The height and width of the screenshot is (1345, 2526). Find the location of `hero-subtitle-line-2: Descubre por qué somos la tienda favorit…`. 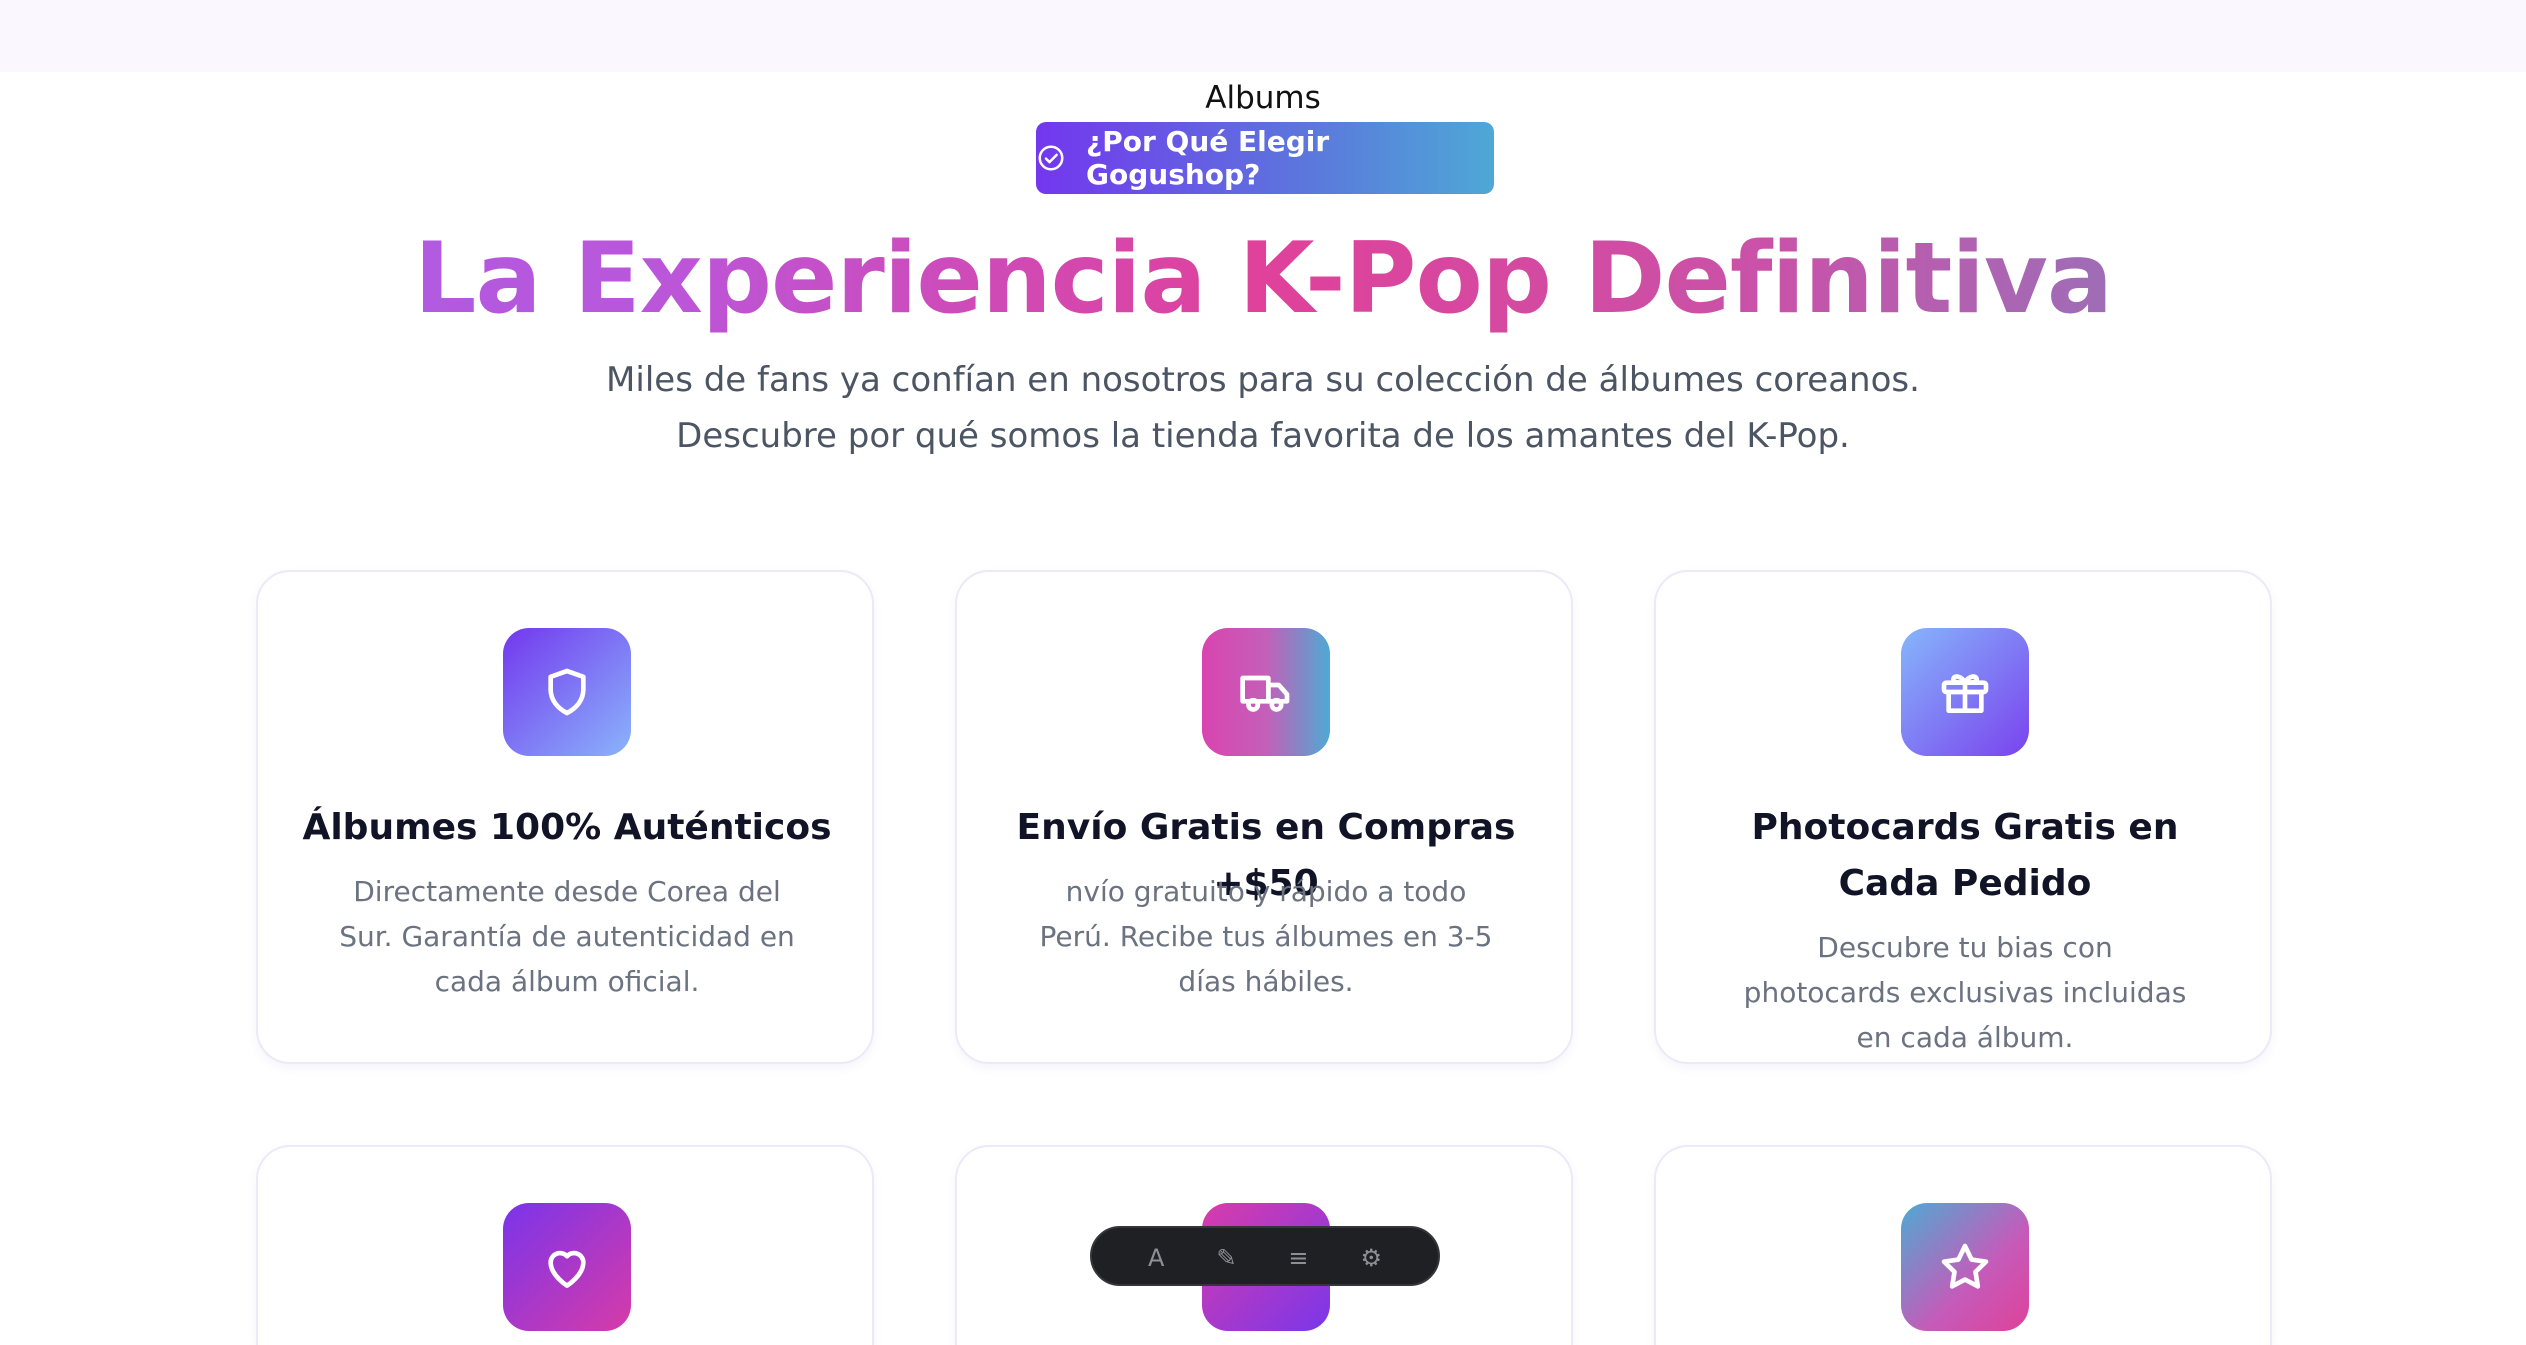

hero-subtitle-line-2: Descubre por qué somos la tienda favorit… is located at coordinates (1263, 436).